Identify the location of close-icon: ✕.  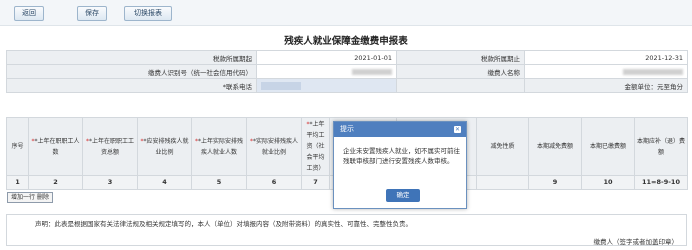
(457, 129).